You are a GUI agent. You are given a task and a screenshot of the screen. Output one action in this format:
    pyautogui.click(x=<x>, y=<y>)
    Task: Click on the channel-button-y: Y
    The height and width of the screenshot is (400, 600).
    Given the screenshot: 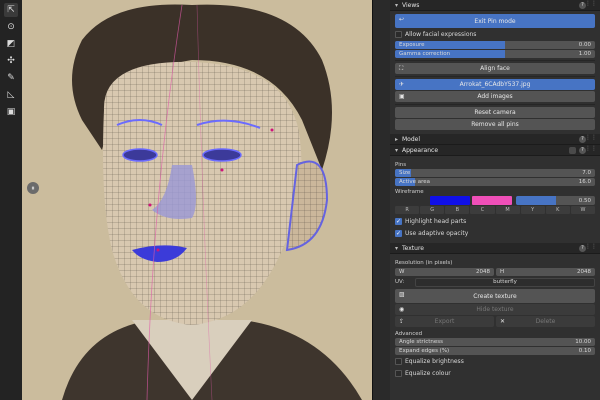 What is the action you would take?
    pyautogui.click(x=532, y=210)
    